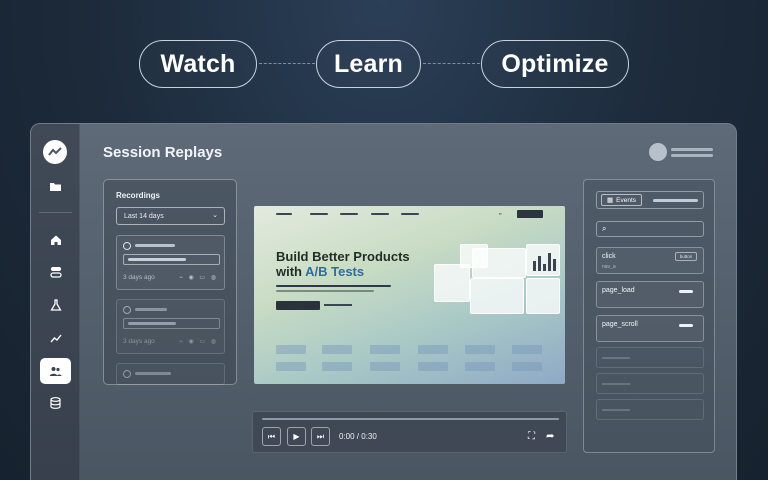  I want to click on folder-icon, so click(55, 186).